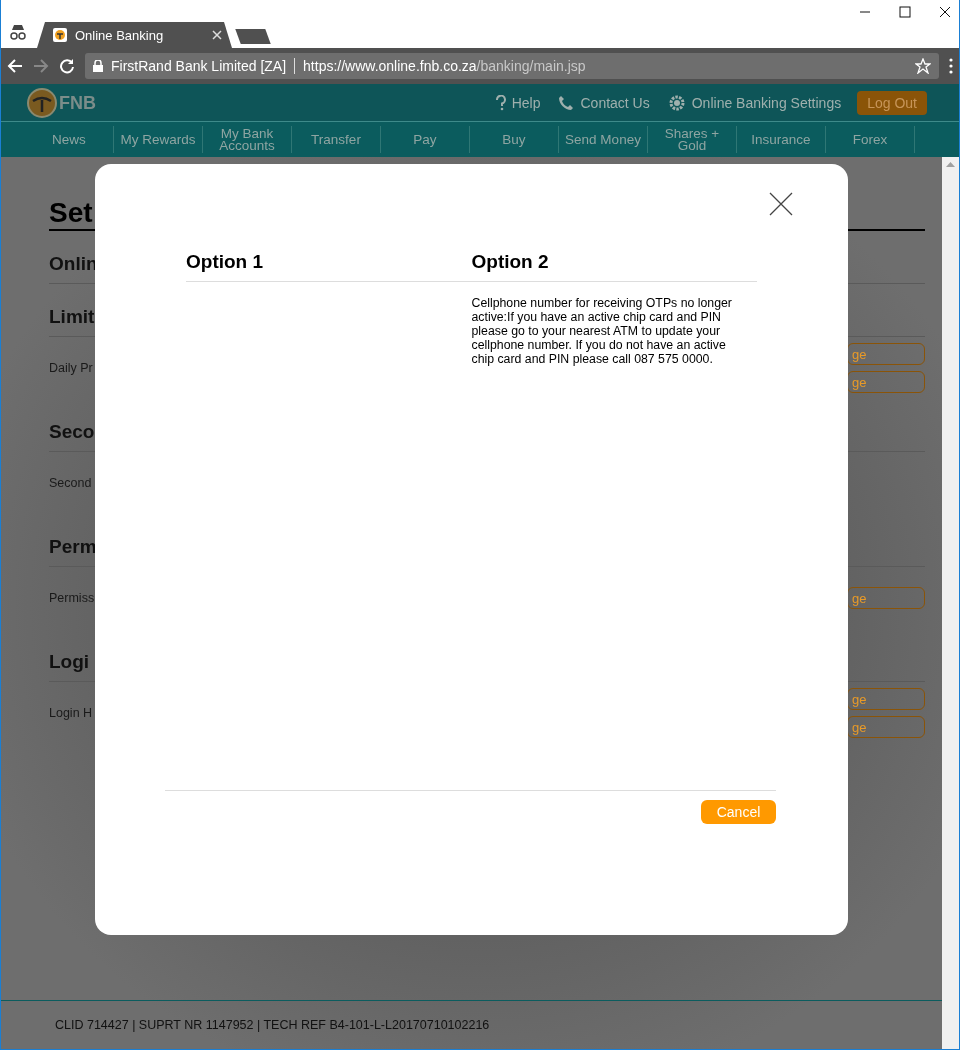  What do you see at coordinates (98, 66) in the screenshot?
I see `lock-icon` at bounding box center [98, 66].